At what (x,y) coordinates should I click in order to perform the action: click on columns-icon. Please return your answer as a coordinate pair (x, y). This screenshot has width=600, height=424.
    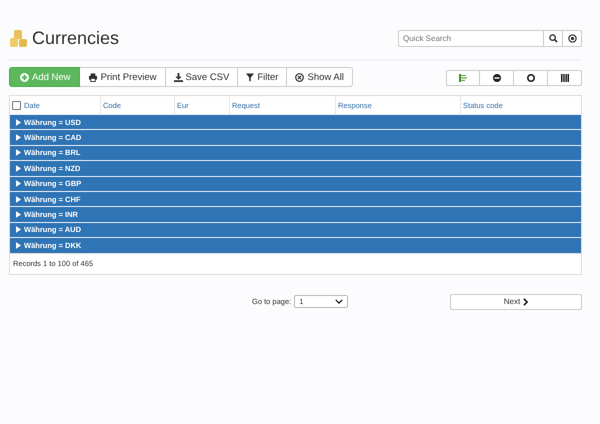
    Looking at the image, I should click on (564, 78).